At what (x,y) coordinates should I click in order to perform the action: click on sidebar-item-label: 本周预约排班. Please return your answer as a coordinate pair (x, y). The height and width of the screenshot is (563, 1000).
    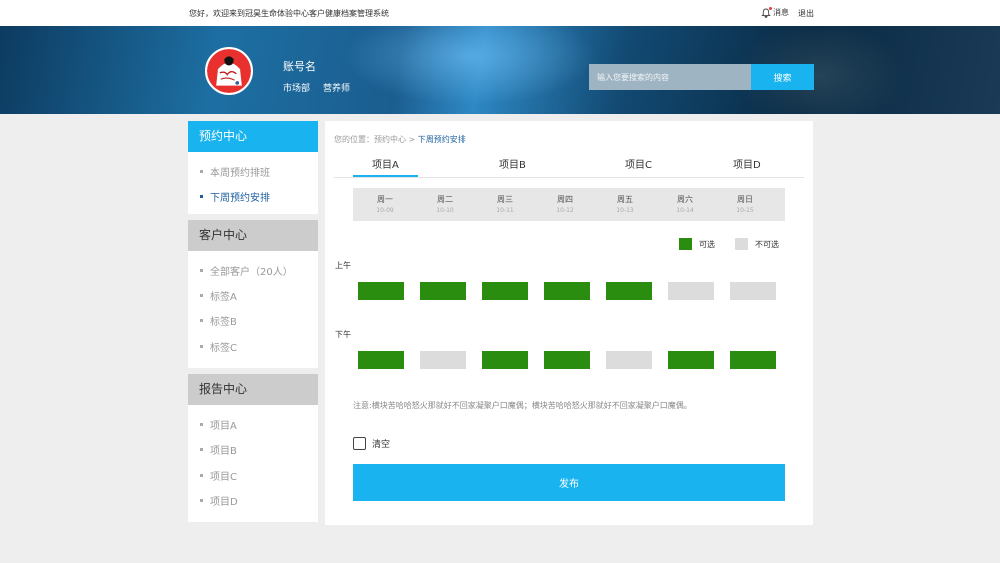
    Looking at the image, I should click on (240, 174).